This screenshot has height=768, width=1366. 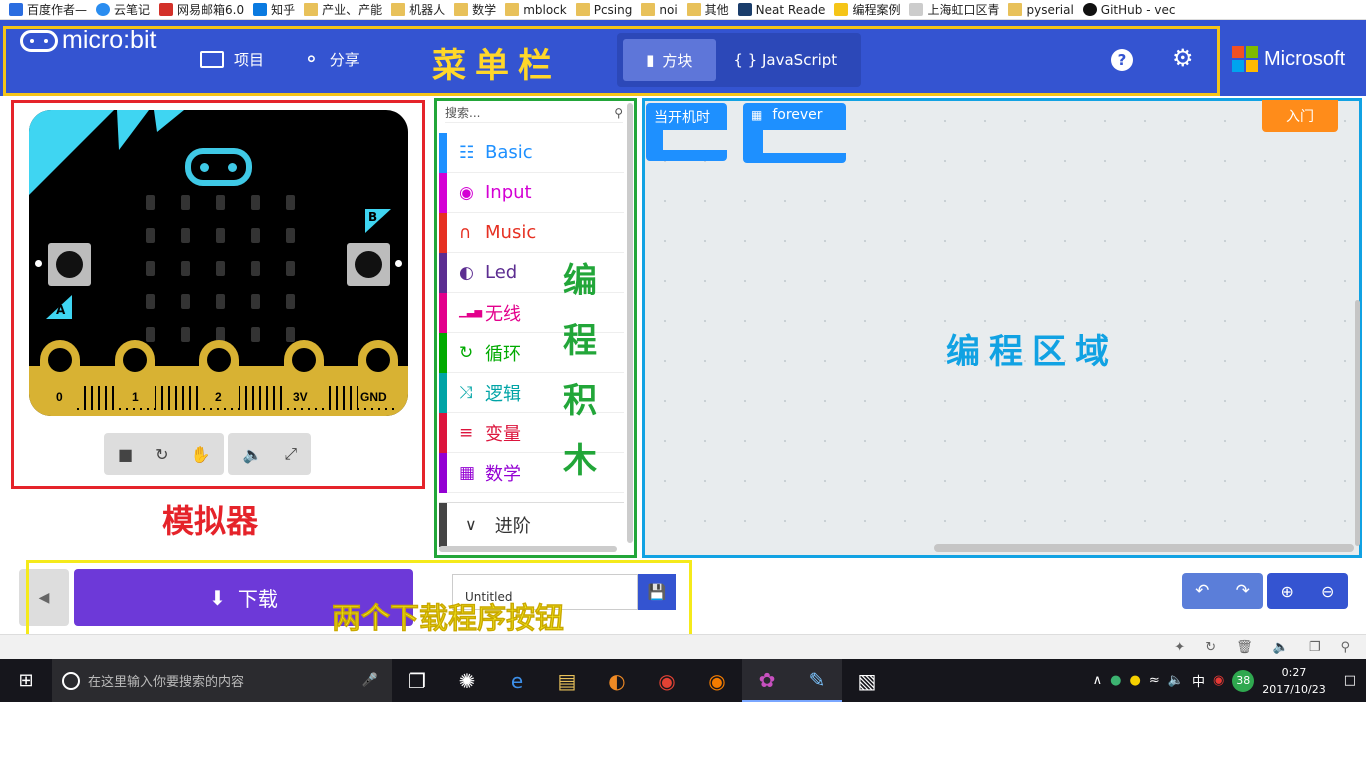 What do you see at coordinates (1350, 680) in the screenshot?
I see `action-center-icon: □` at bounding box center [1350, 680].